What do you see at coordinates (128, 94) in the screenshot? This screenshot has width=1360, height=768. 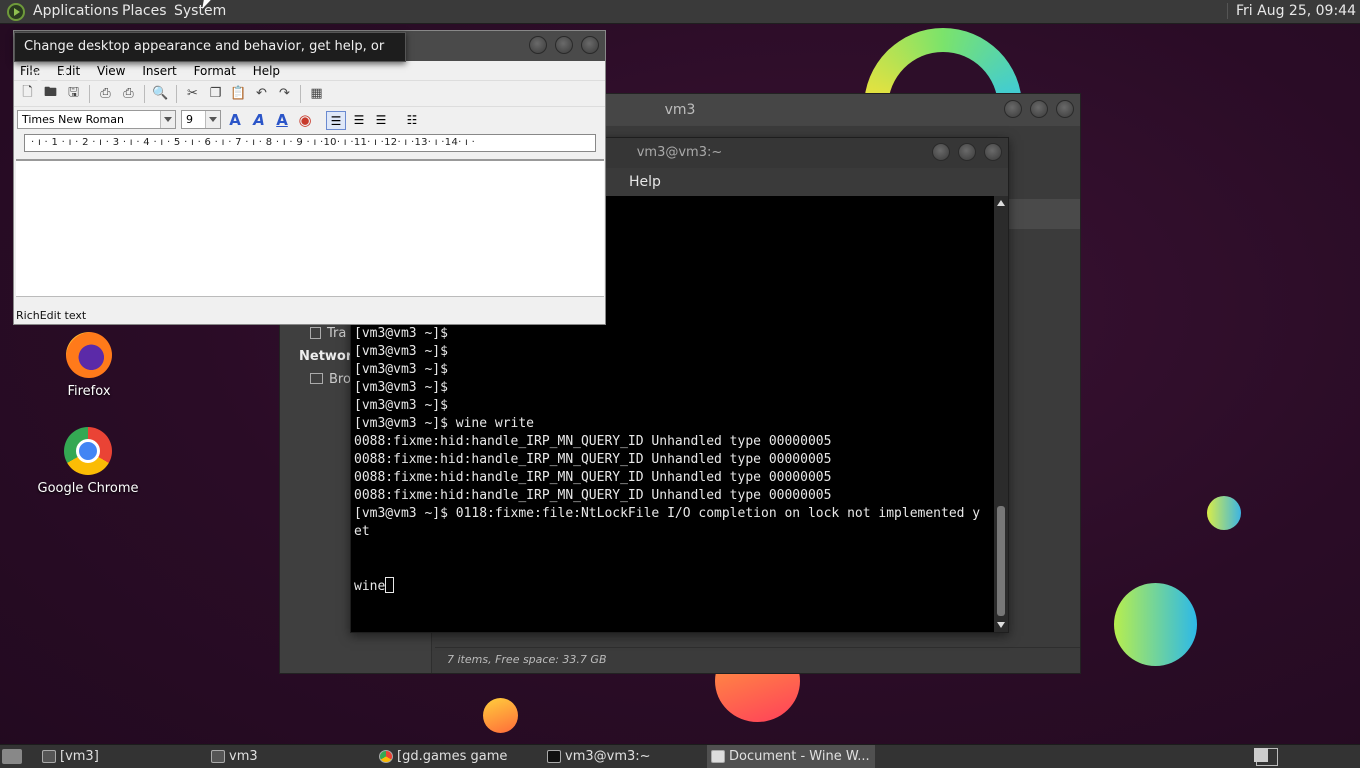 I see `print-preview-icon: ⎙` at bounding box center [128, 94].